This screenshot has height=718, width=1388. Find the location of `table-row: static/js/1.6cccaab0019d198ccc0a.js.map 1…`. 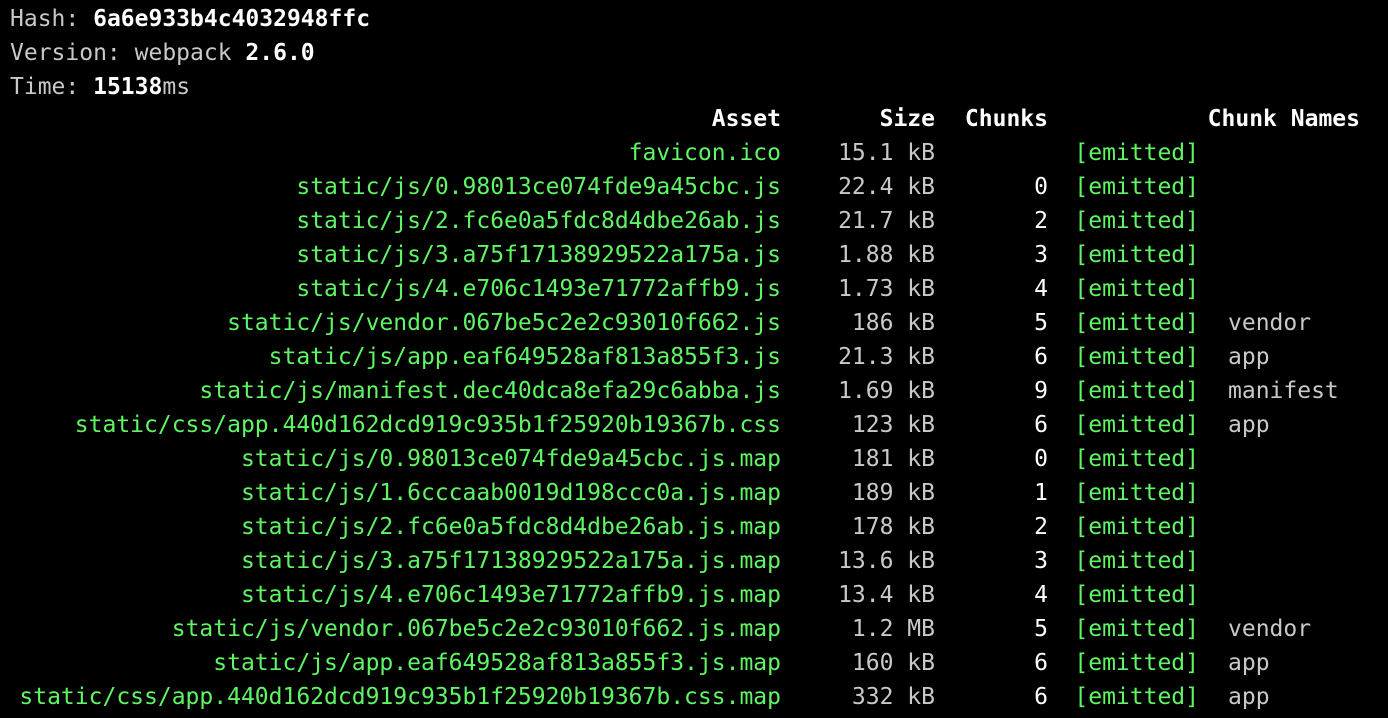

table-row: static/js/1.6cccaab0019d198ccc0a.js.map 1… is located at coordinates (680, 493).